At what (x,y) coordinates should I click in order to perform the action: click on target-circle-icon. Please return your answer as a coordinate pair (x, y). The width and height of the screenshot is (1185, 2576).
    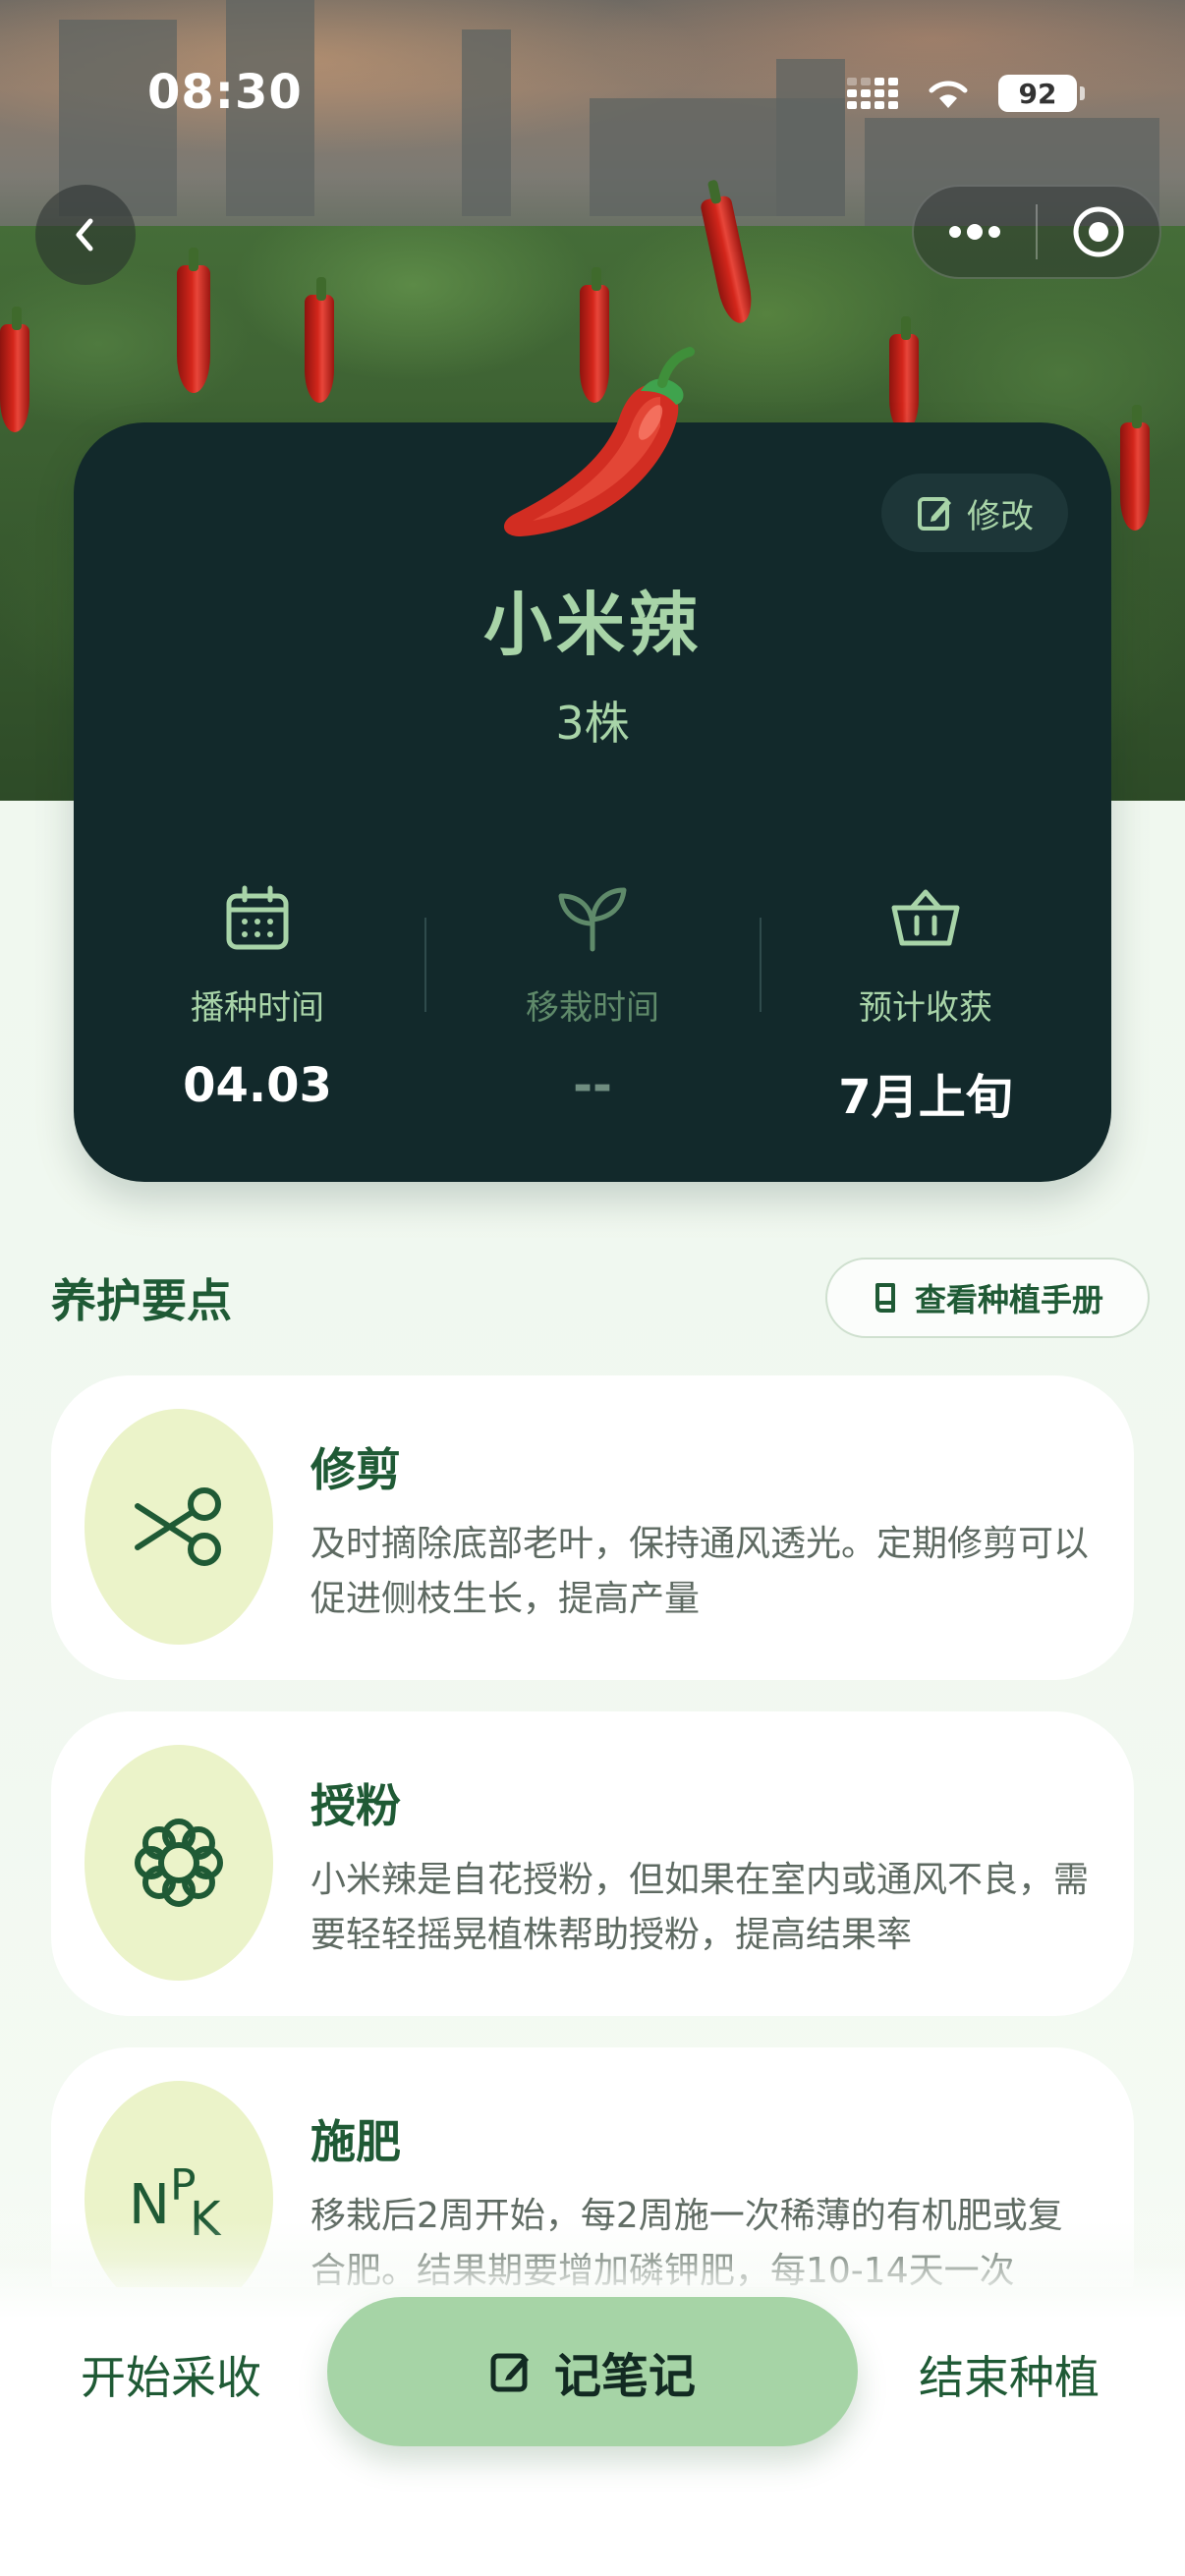
    Looking at the image, I should click on (1099, 231).